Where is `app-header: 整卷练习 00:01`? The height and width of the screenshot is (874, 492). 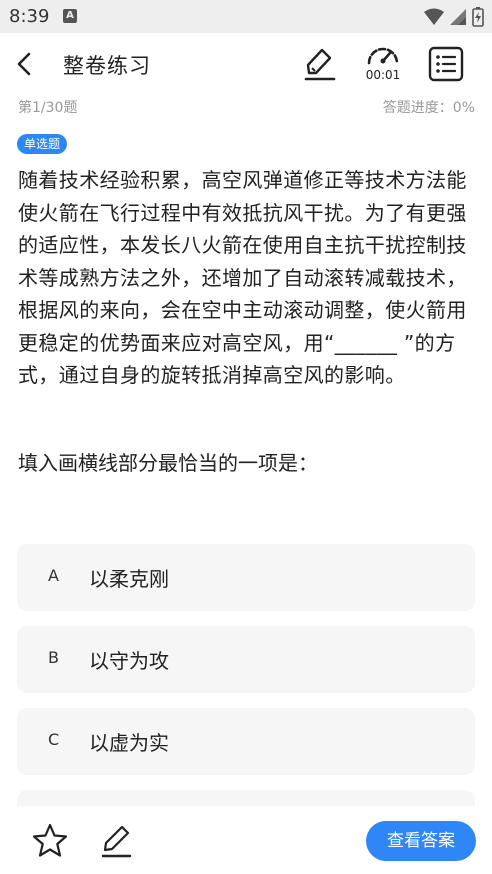
app-header: 整卷练习 00:01 is located at coordinates (246, 64).